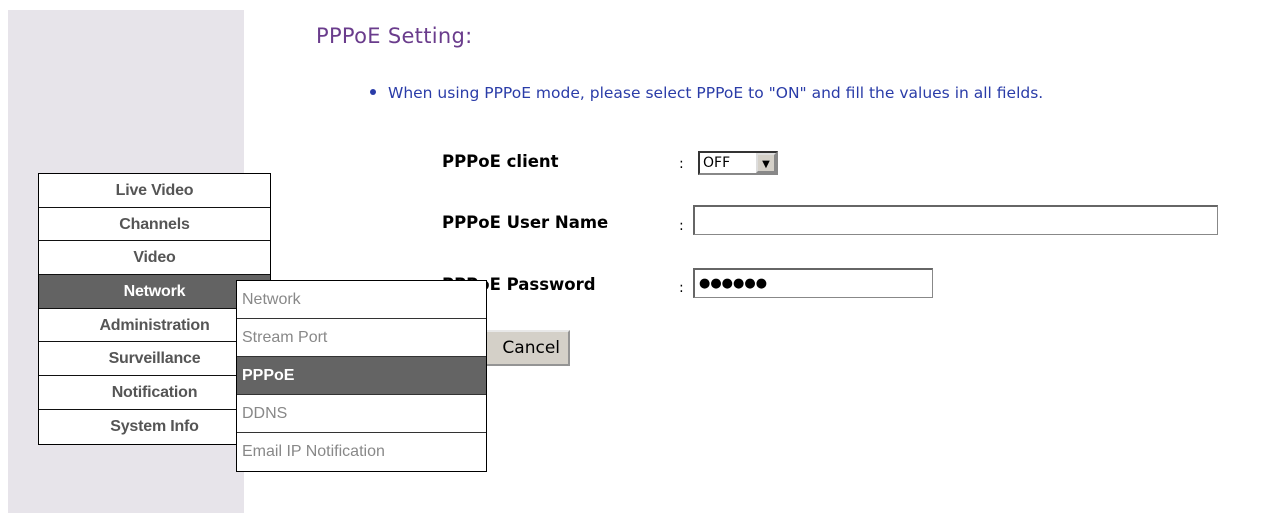  What do you see at coordinates (394, 36) in the screenshot?
I see `page-title: PPPoE Setting:` at bounding box center [394, 36].